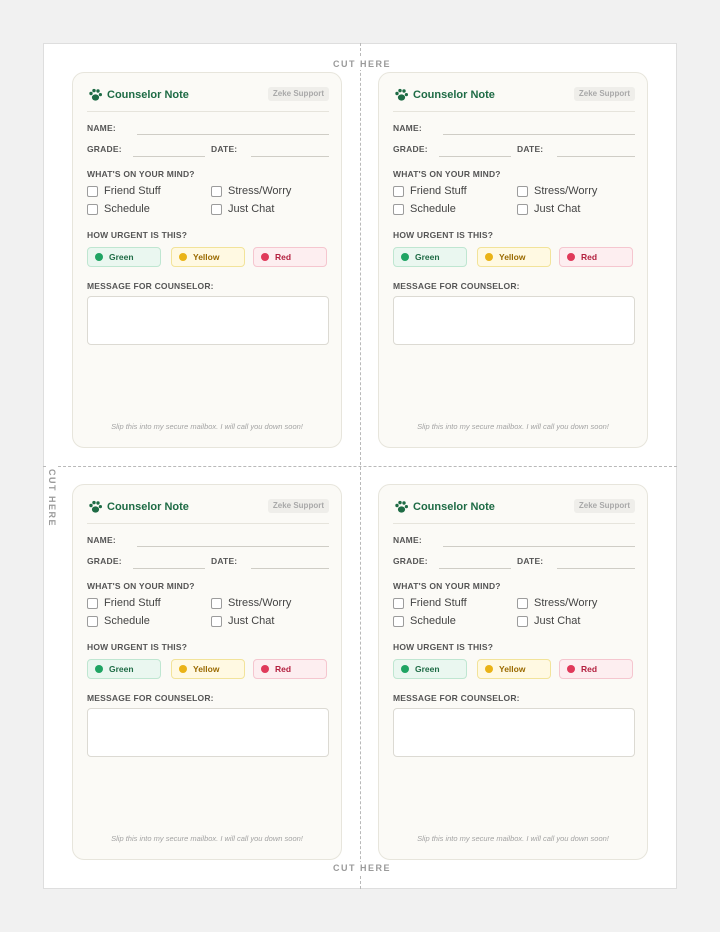 The image size is (720, 932). What do you see at coordinates (148, 95) in the screenshot?
I see `card-title: Counselor Note` at bounding box center [148, 95].